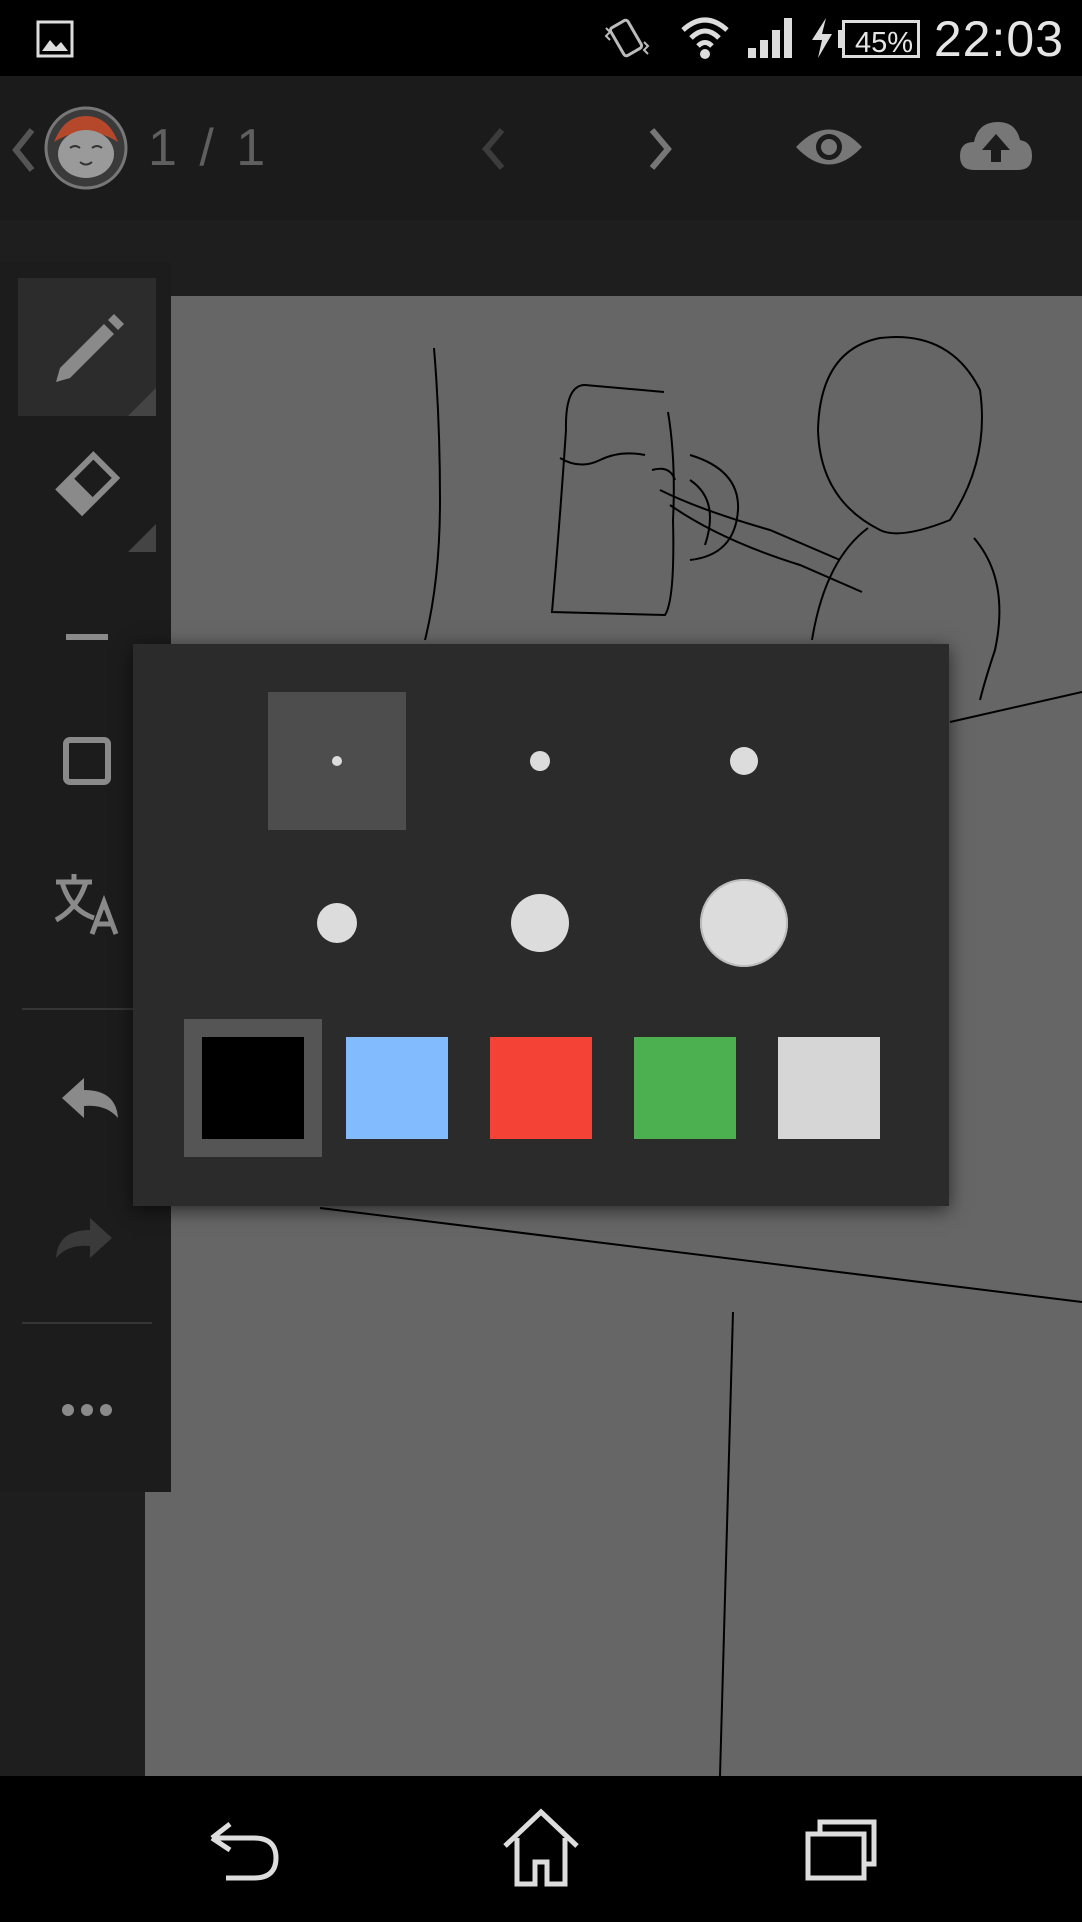 The width and height of the screenshot is (1082, 1922). I want to click on pen-icon, so click(106, 365).